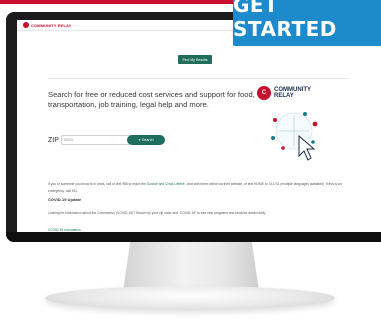  I want to click on brand-line-2: RELAY, so click(284, 96).